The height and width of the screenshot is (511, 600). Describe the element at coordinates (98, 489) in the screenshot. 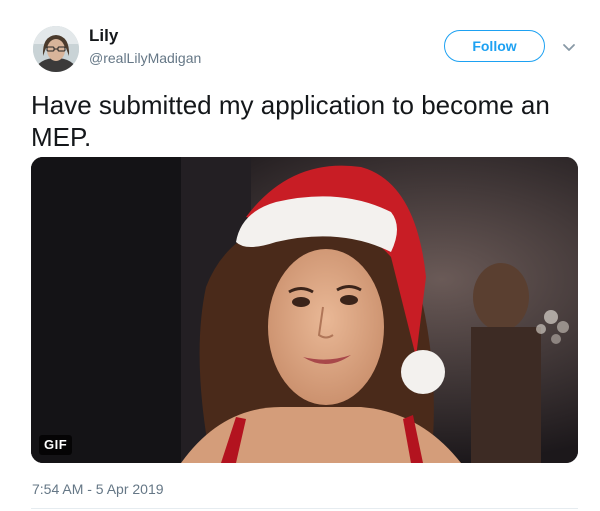

I see `tweet-timestamp: 7:54 AM - 5 Apr 2019` at that location.